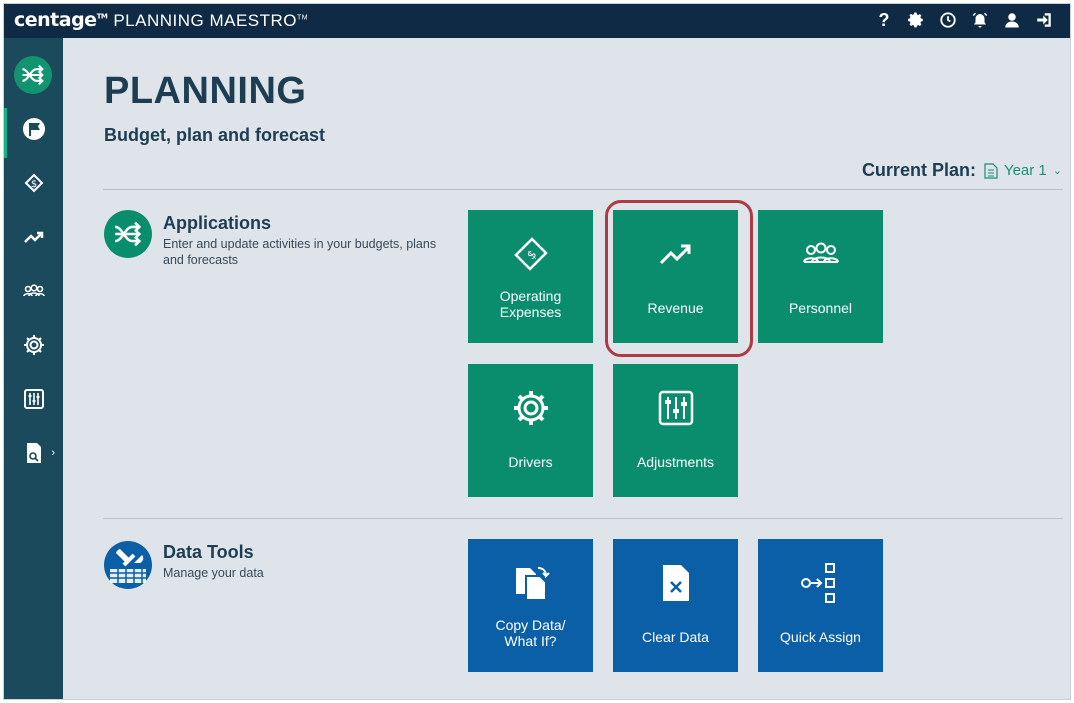  I want to click on assign-icon, so click(817, 583).